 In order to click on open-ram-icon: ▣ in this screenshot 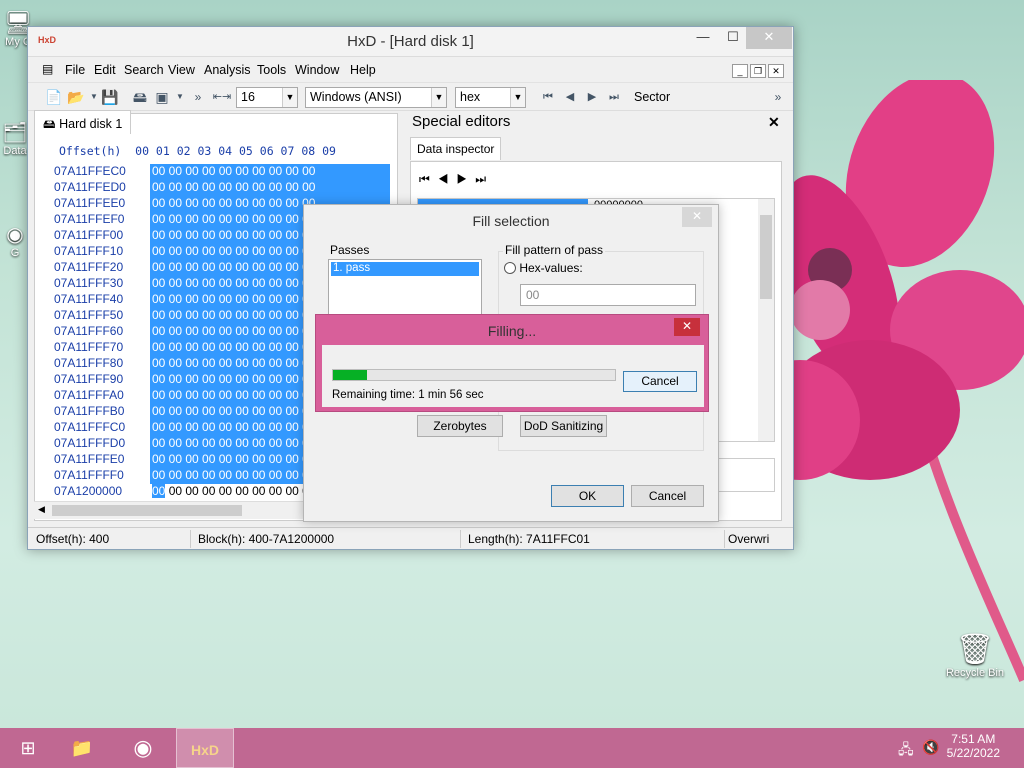, I will do `click(162, 97)`.